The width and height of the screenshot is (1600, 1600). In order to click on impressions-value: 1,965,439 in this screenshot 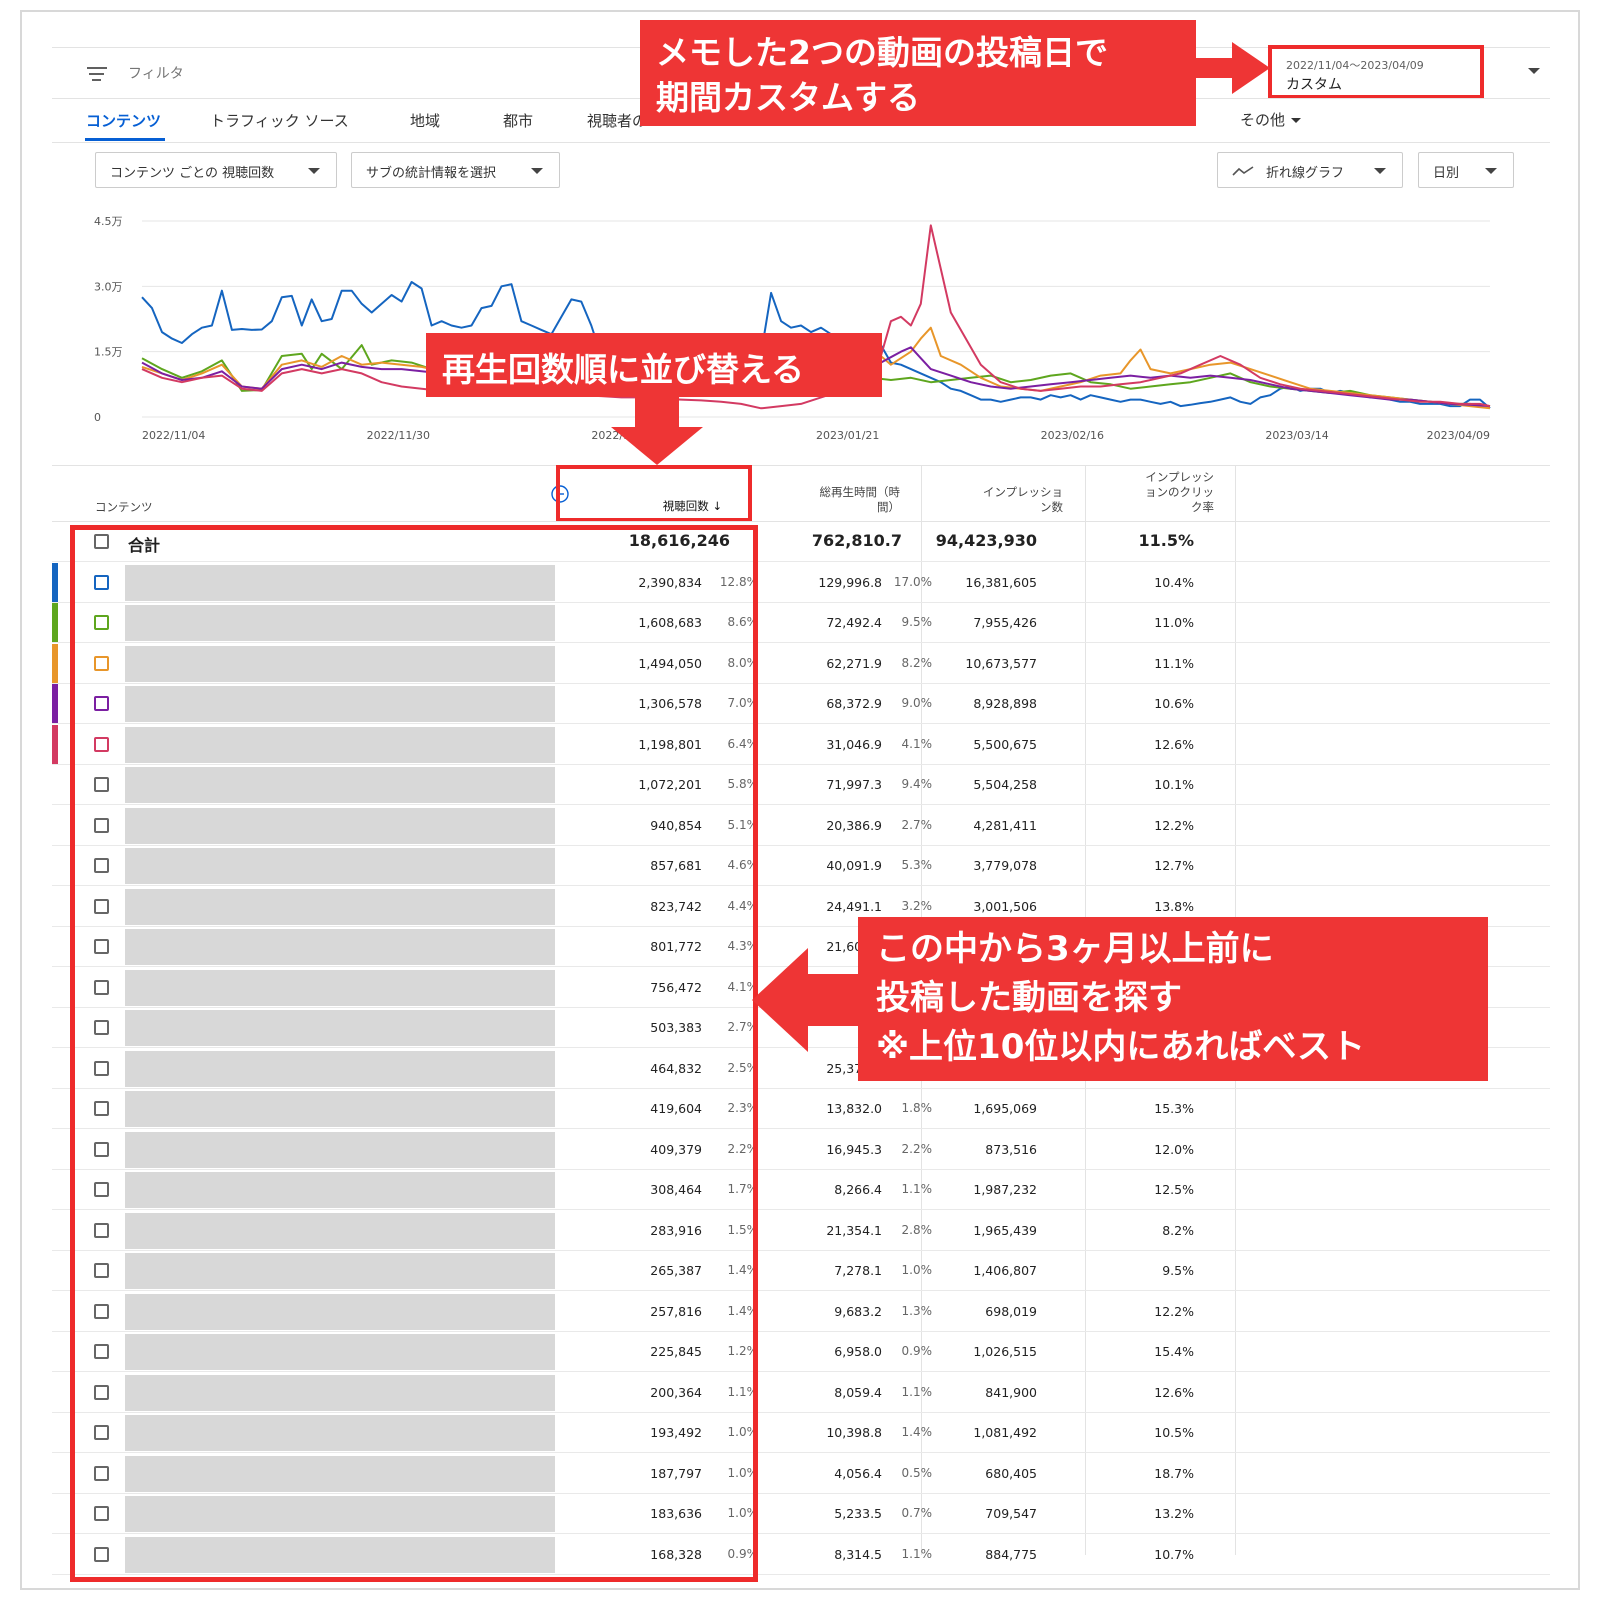, I will do `click(1005, 1230)`.